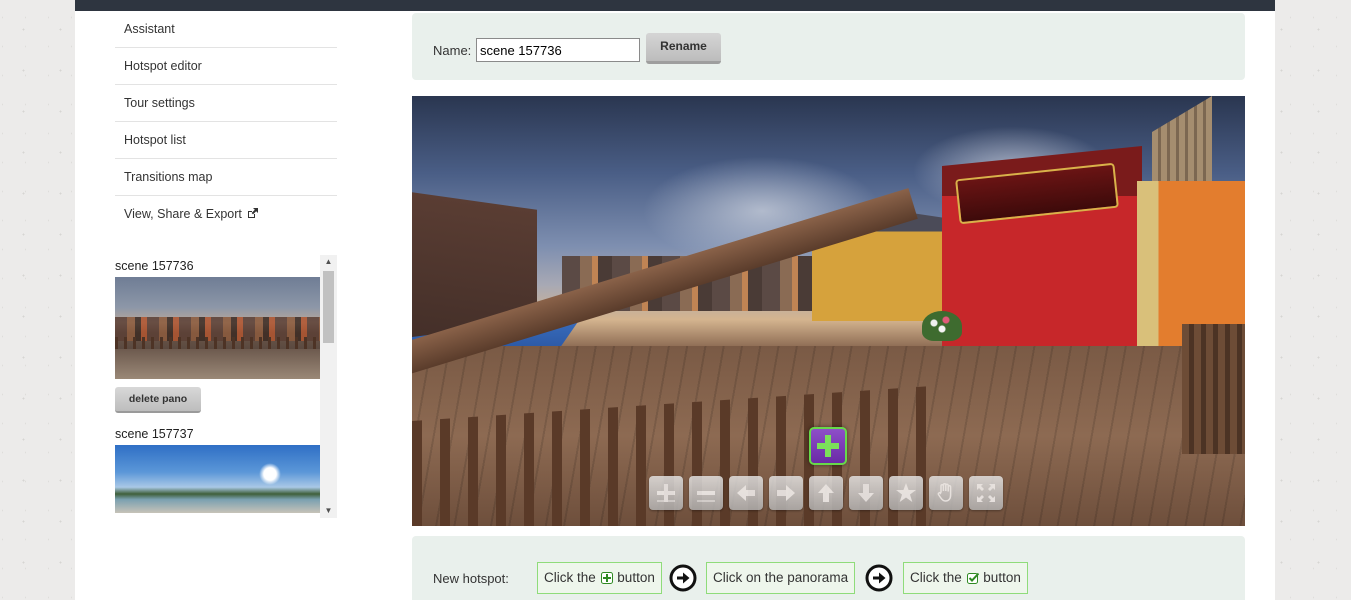 The image size is (1351, 600). Describe the element at coordinates (781, 578) in the screenshot. I see `step-click-panorama: Click on the panorama` at that location.